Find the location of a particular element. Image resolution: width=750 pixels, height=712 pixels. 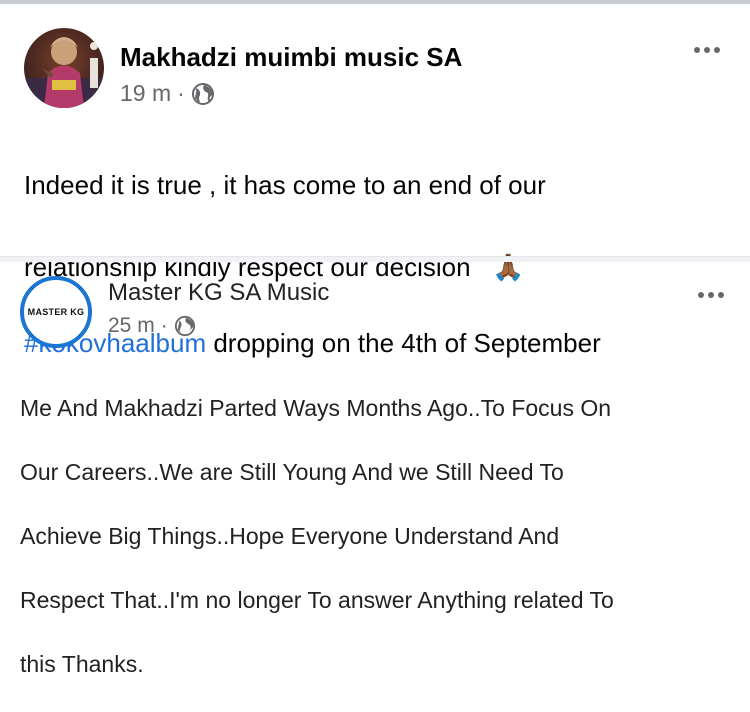

post-meta: 19 m · is located at coordinates (167, 93).